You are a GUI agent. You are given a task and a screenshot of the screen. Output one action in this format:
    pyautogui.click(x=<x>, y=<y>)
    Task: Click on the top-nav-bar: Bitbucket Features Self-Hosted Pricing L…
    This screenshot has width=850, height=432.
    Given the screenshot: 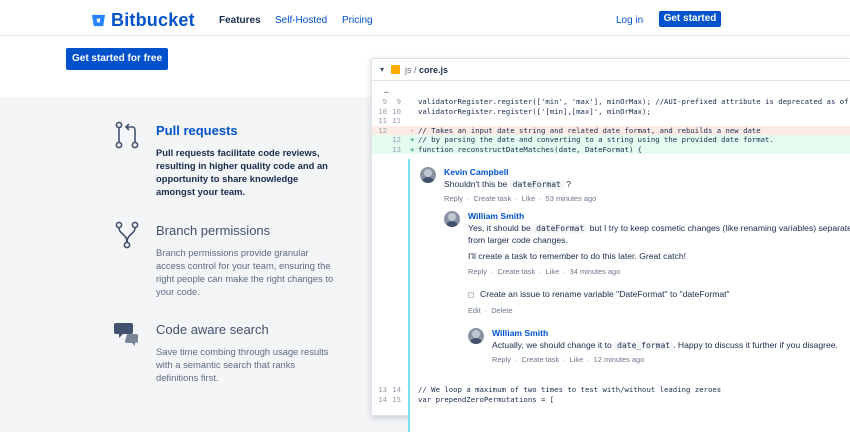 What is the action you would take?
    pyautogui.click(x=425, y=18)
    